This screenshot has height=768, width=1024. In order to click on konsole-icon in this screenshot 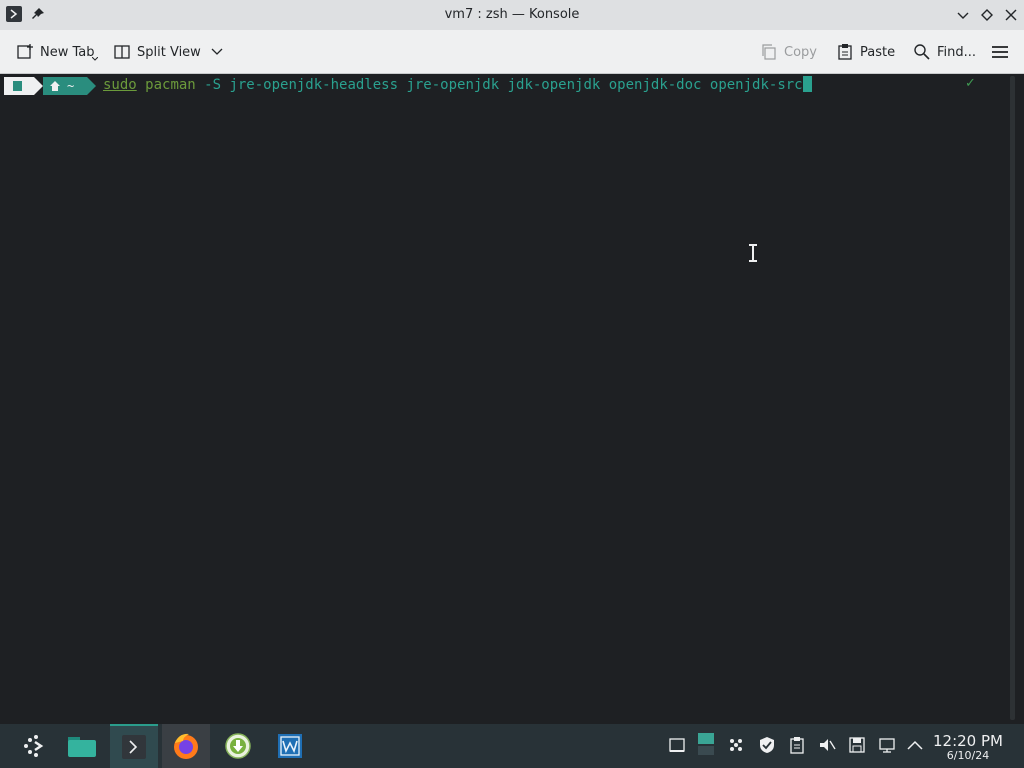, I will do `click(134, 746)`.